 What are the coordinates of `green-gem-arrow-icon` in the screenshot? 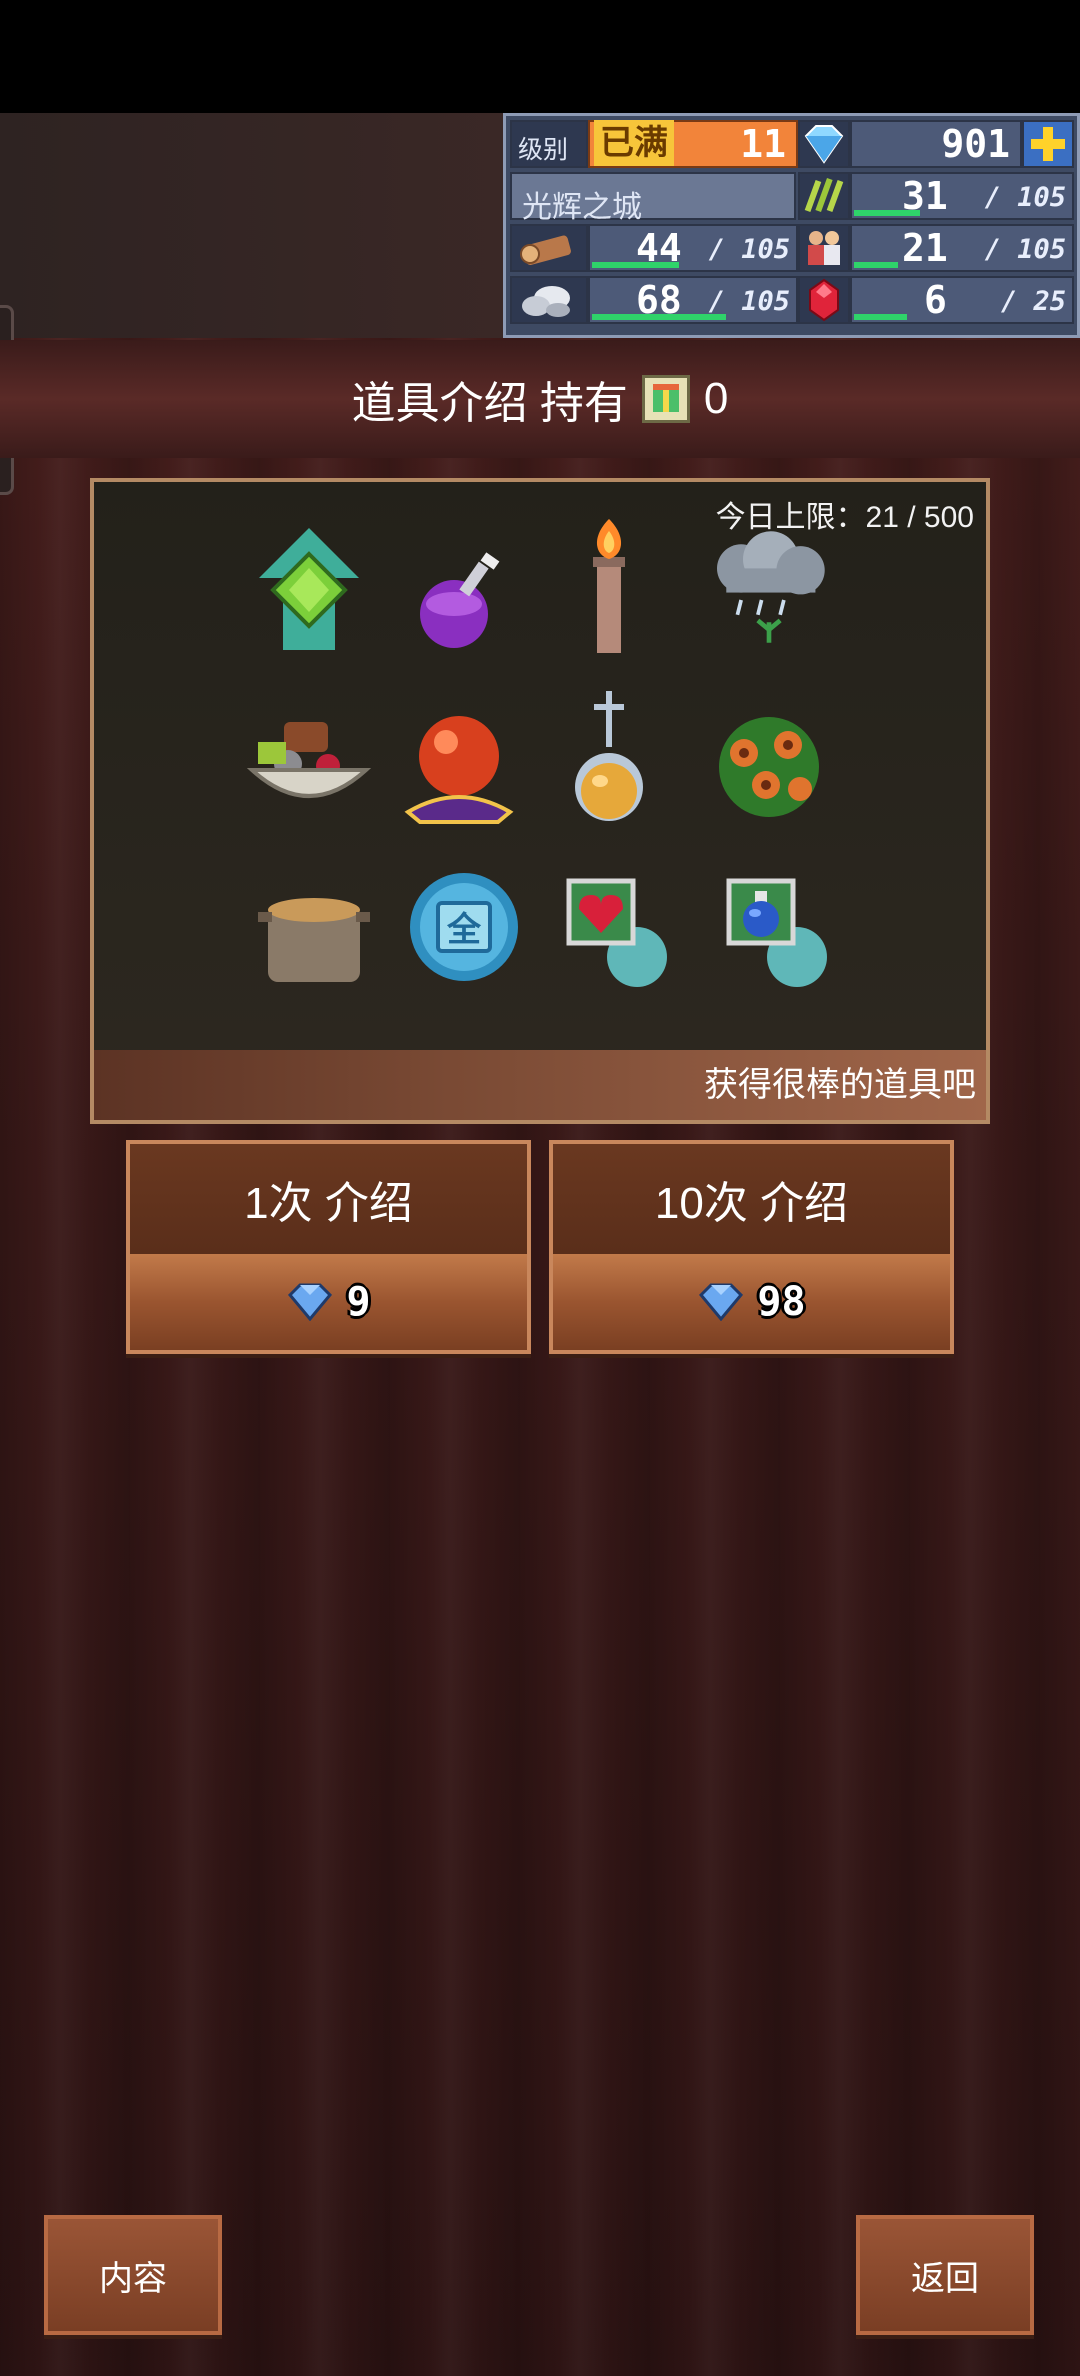 It's located at (309, 589).